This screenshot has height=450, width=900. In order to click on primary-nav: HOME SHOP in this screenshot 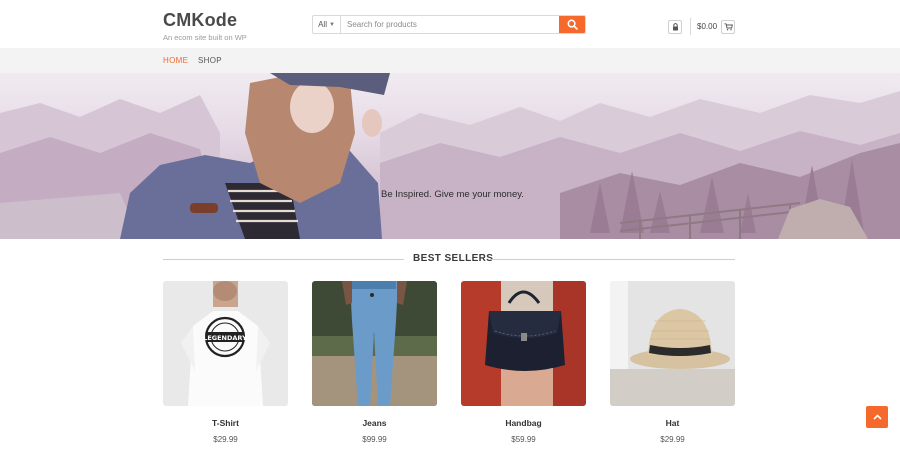, I will do `click(450, 60)`.